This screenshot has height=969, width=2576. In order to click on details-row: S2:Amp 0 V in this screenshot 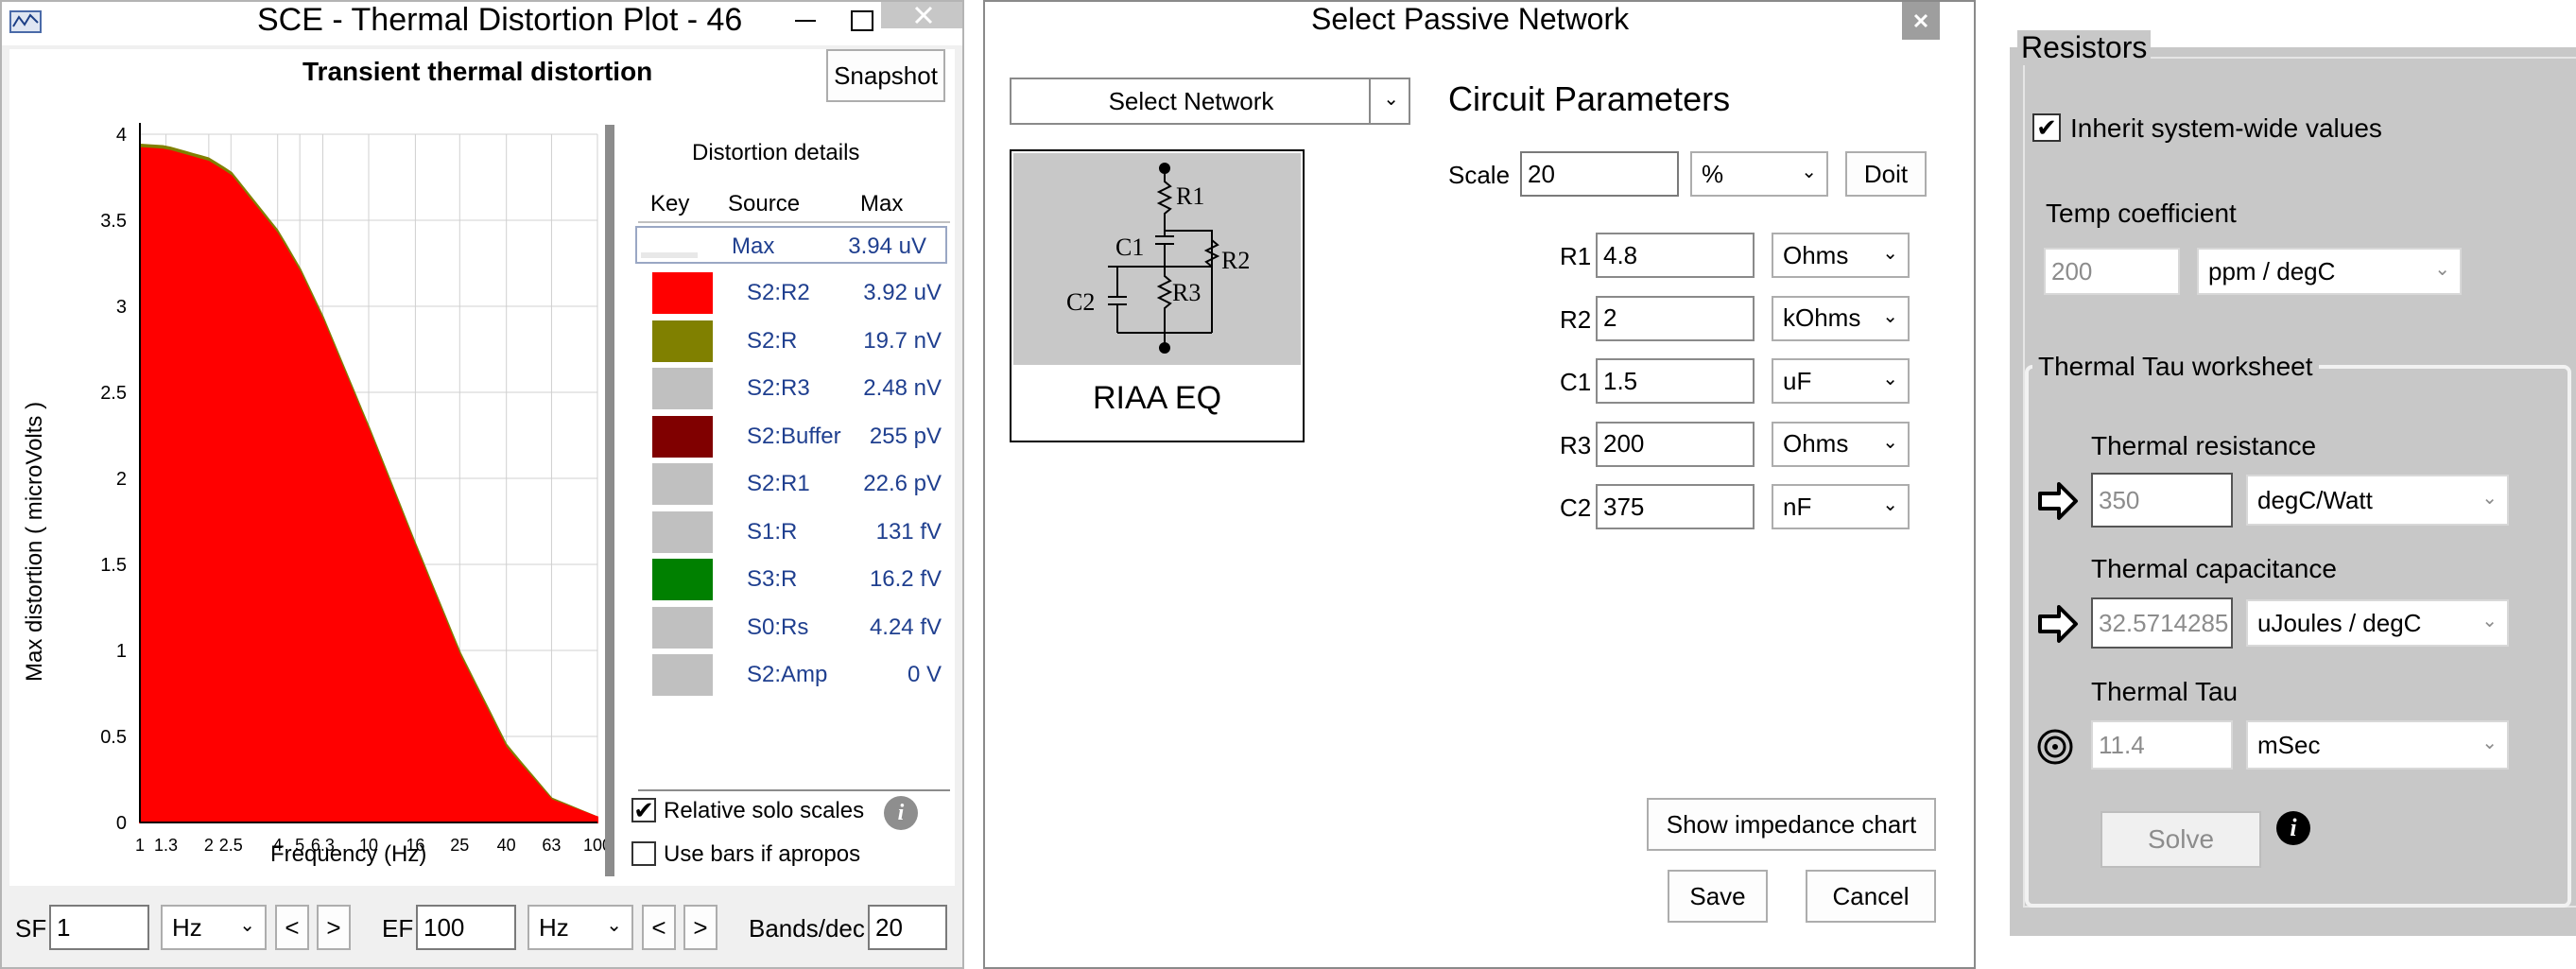, I will do `click(799, 675)`.